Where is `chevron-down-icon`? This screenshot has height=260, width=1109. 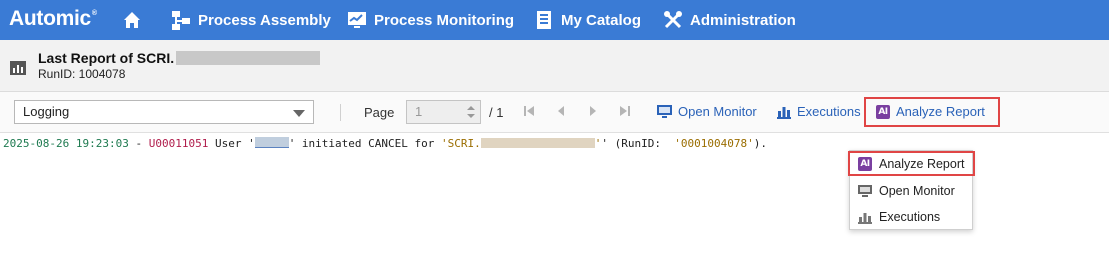 chevron-down-icon is located at coordinates (299, 113).